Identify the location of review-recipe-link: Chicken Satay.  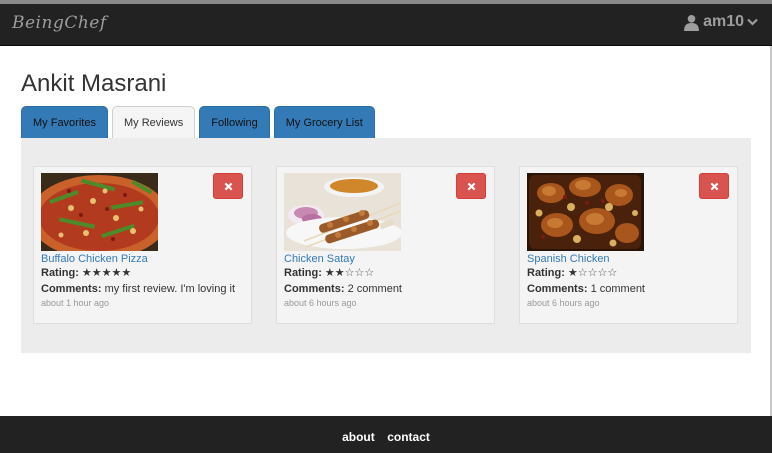
(319, 259).